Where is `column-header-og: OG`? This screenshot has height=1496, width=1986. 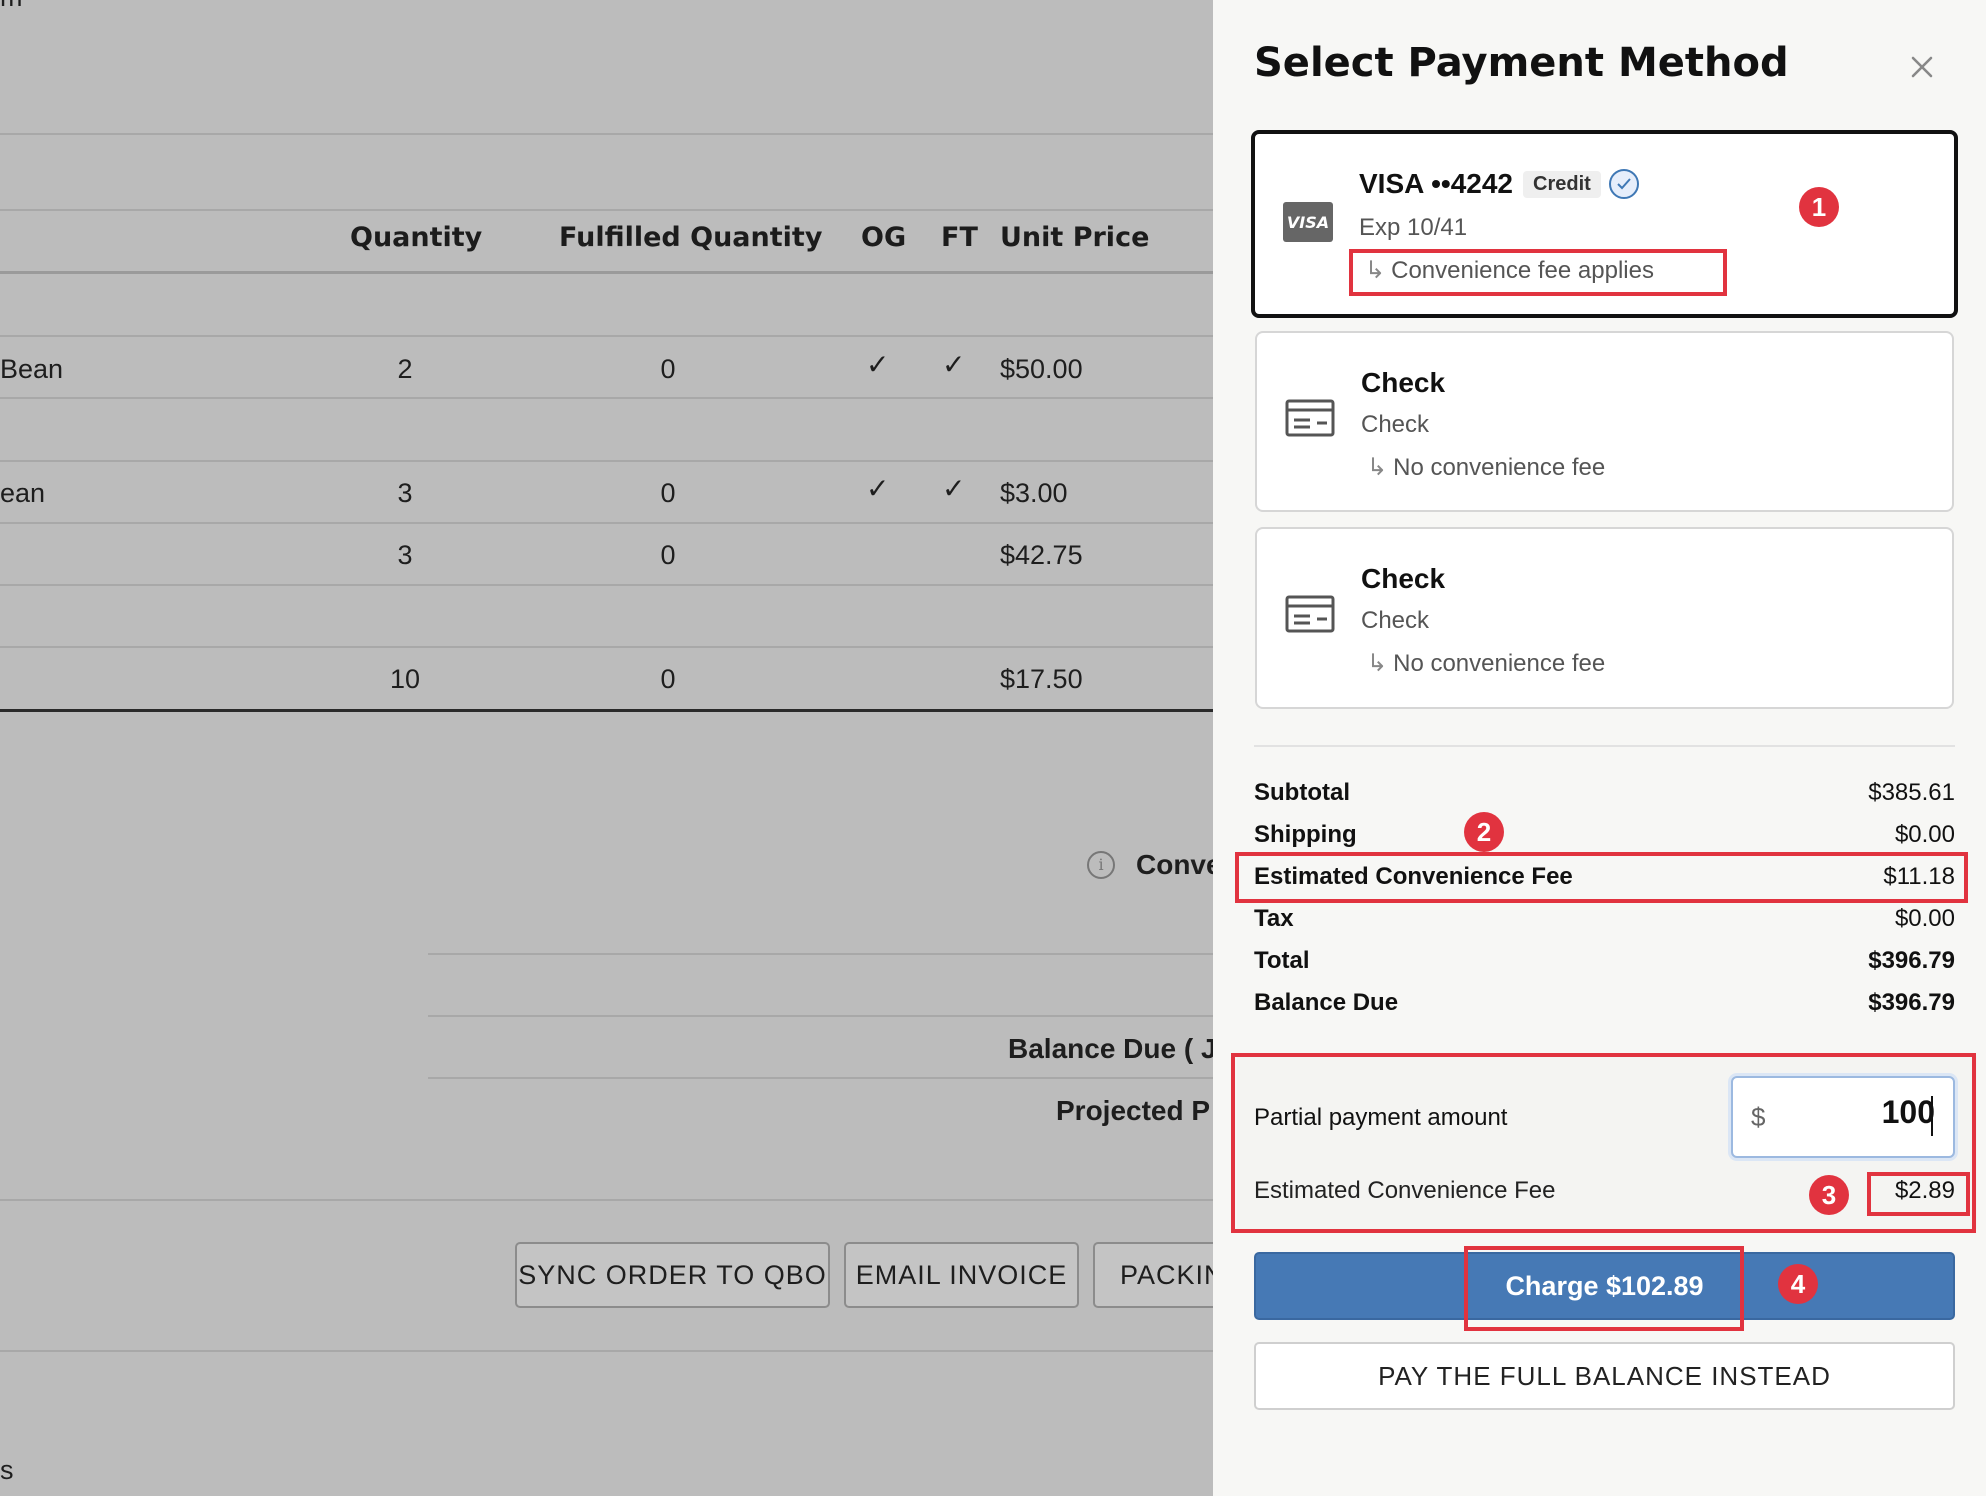
column-header-og: OG is located at coordinates (884, 237).